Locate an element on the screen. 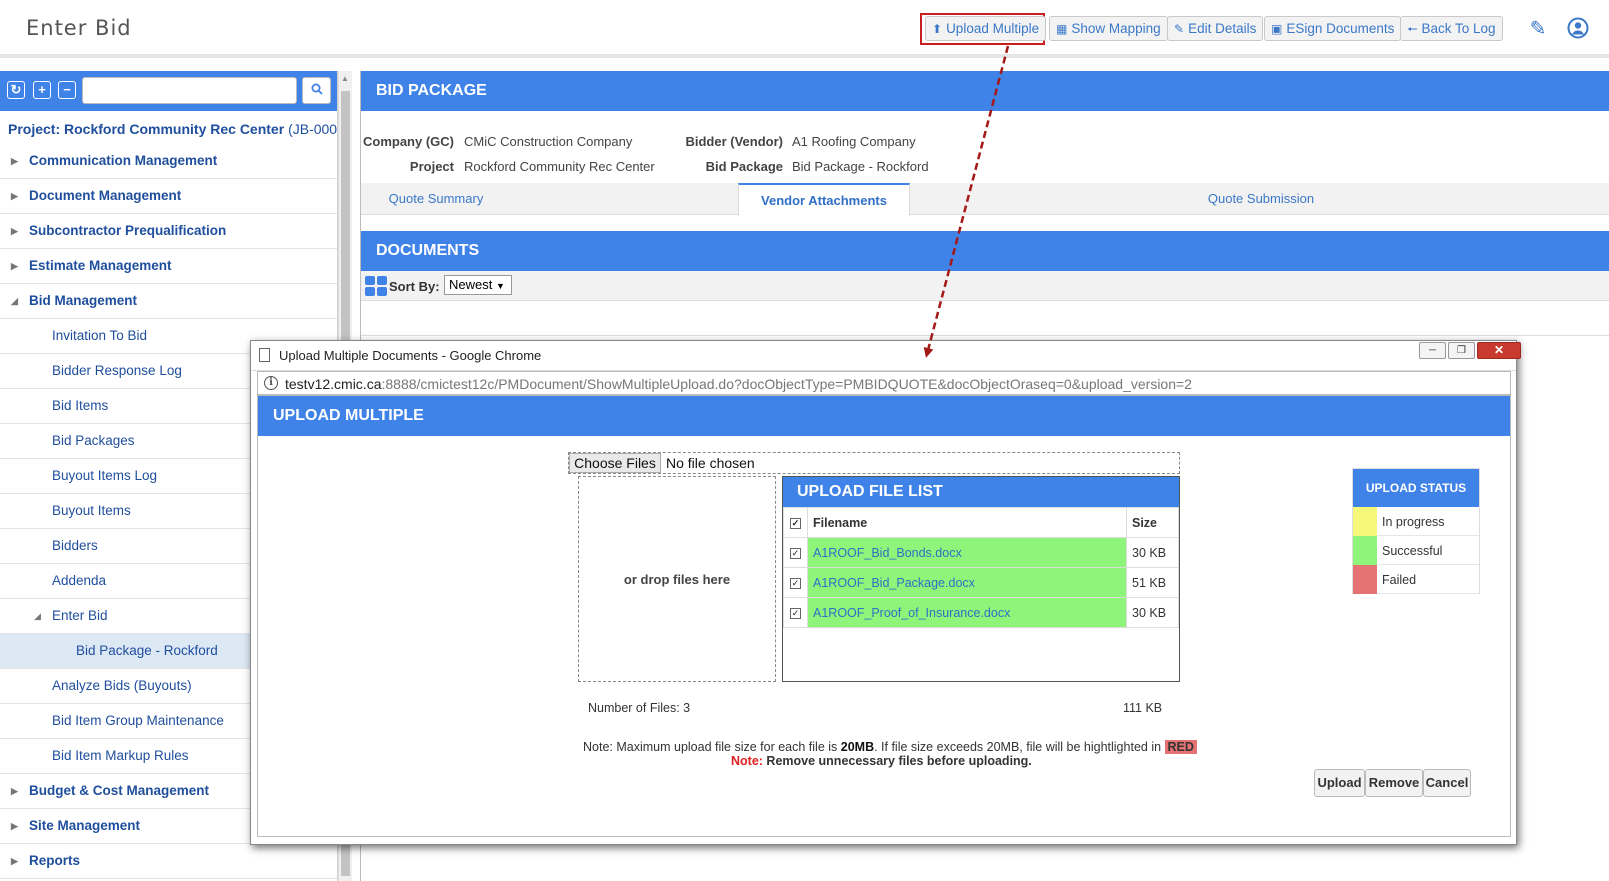  minimize-icon: ─ is located at coordinates (1432, 350).